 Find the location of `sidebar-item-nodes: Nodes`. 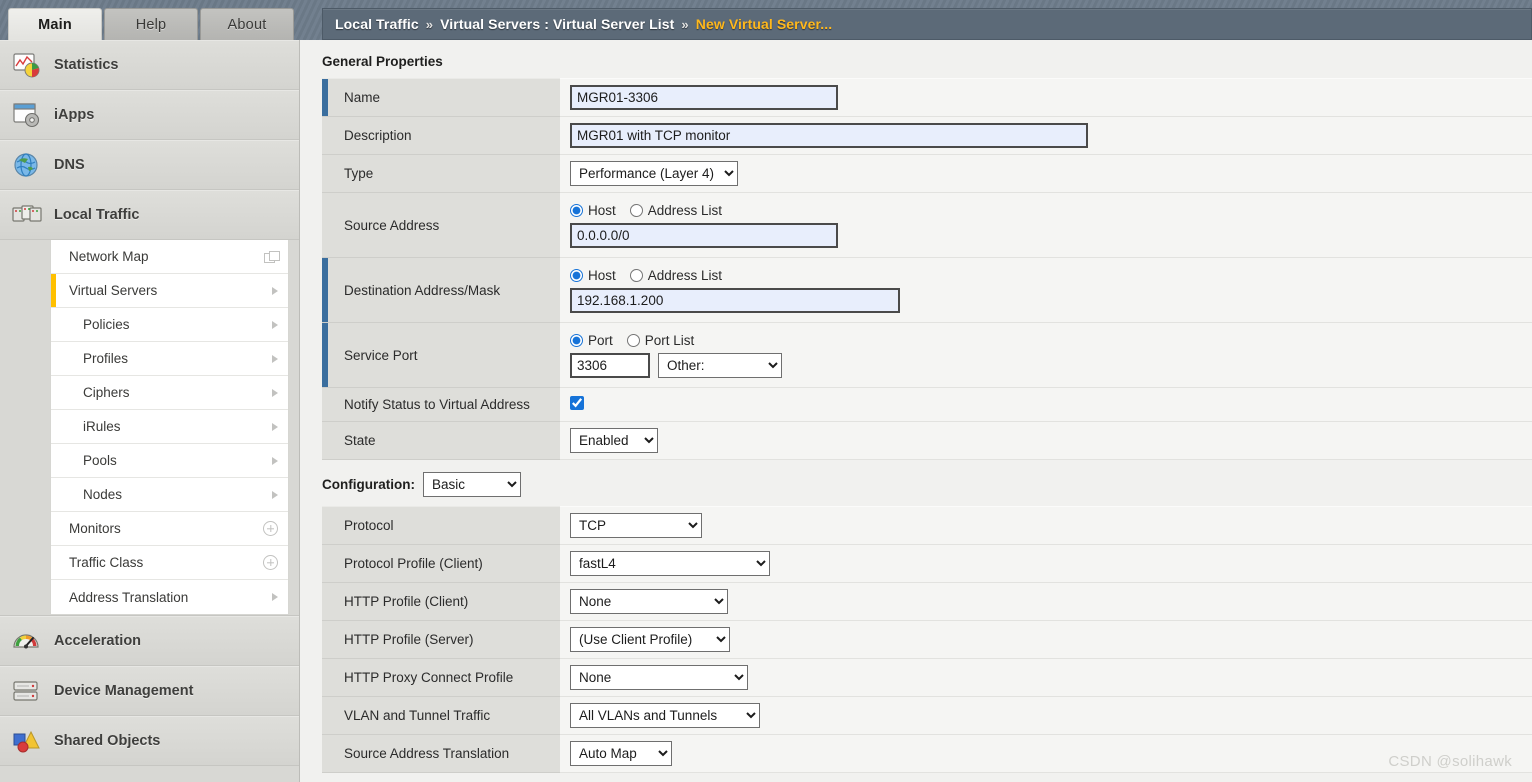

sidebar-item-nodes: Nodes is located at coordinates (169, 495).